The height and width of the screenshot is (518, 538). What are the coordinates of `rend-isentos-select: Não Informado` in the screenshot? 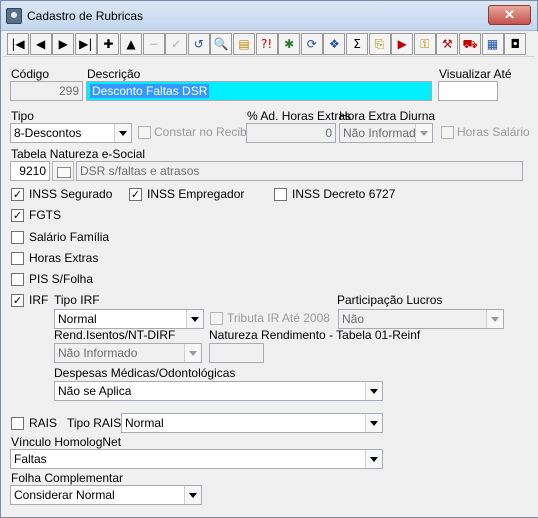 It's located at (128, 353).